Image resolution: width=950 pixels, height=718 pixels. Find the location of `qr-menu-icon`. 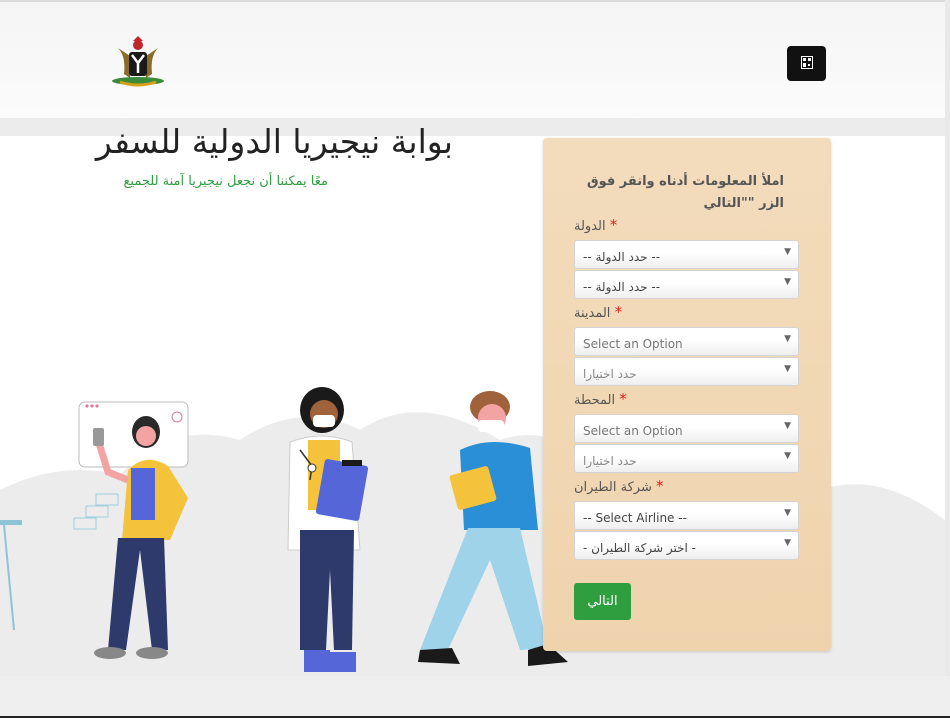

qr-menu-icon is located at coordinates (806, 63).